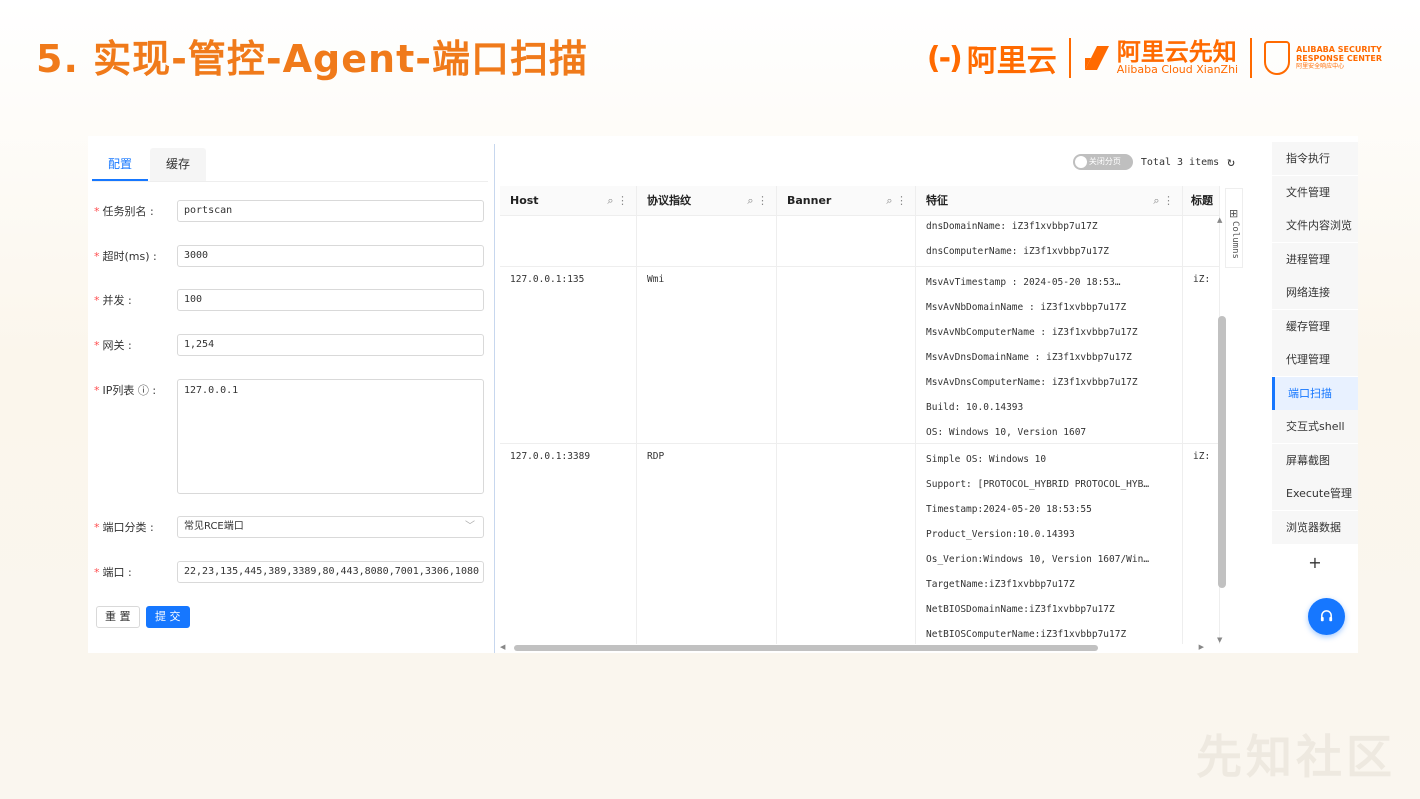  Describe the element at coordinates (1315, 326) in the screenshot. I see `menu-item-cache: 缓存管理` at that location.